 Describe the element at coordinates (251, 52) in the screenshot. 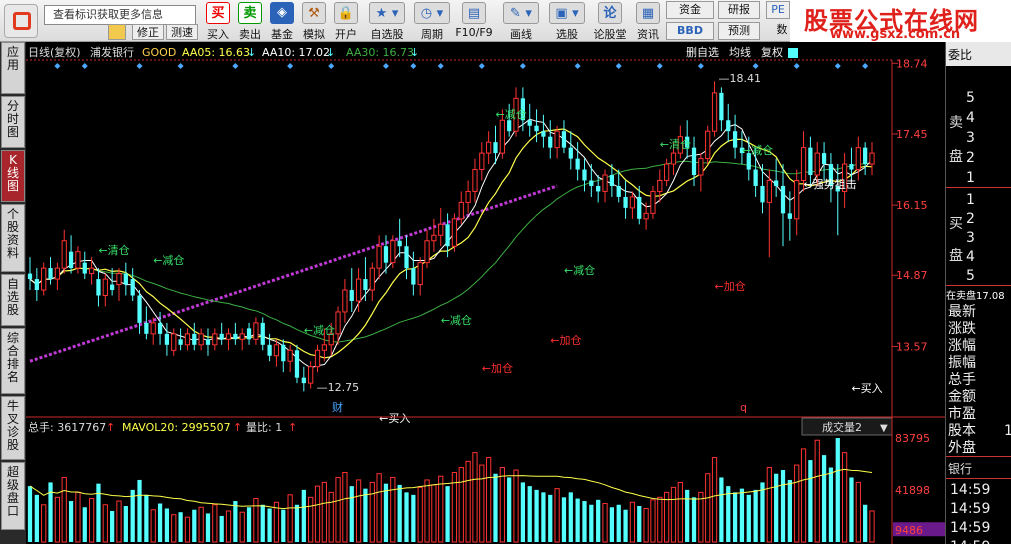

I see `aa05-arrow-icon: ↓` at that location.